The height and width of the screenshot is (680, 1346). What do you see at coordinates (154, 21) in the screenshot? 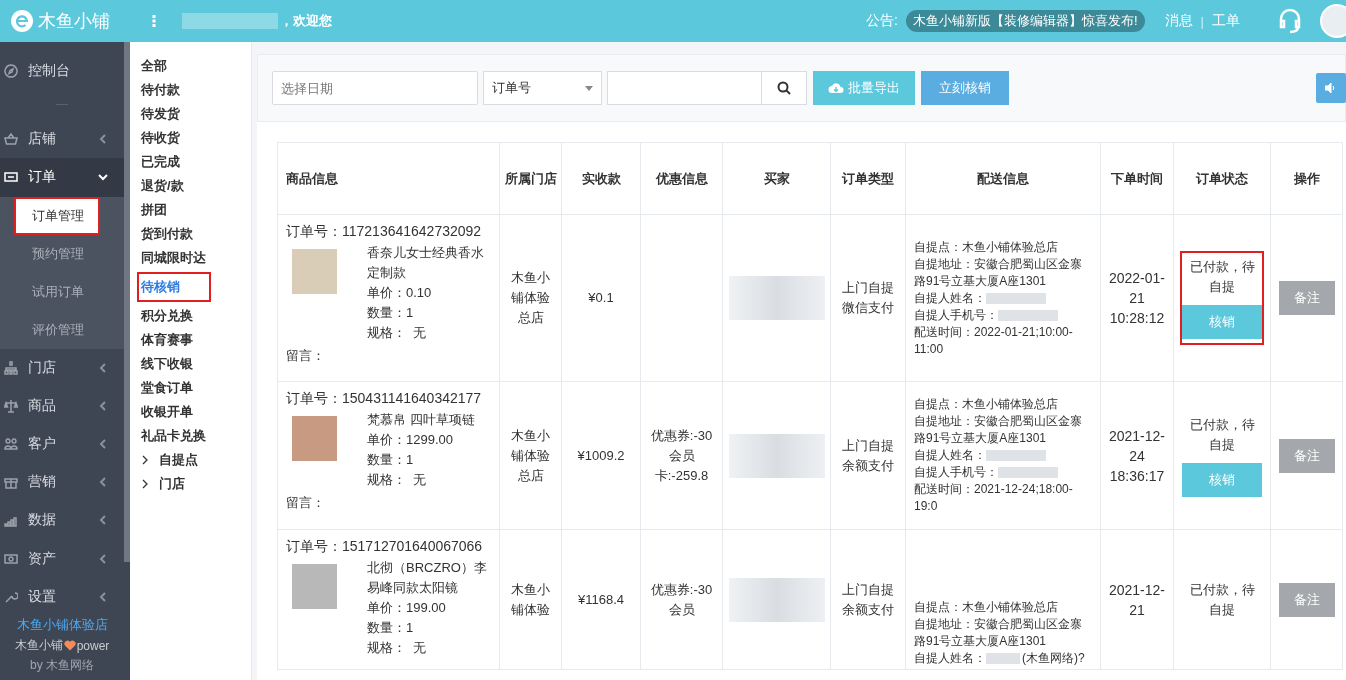
I see `menu-icon` at bounding box center [154, 21].